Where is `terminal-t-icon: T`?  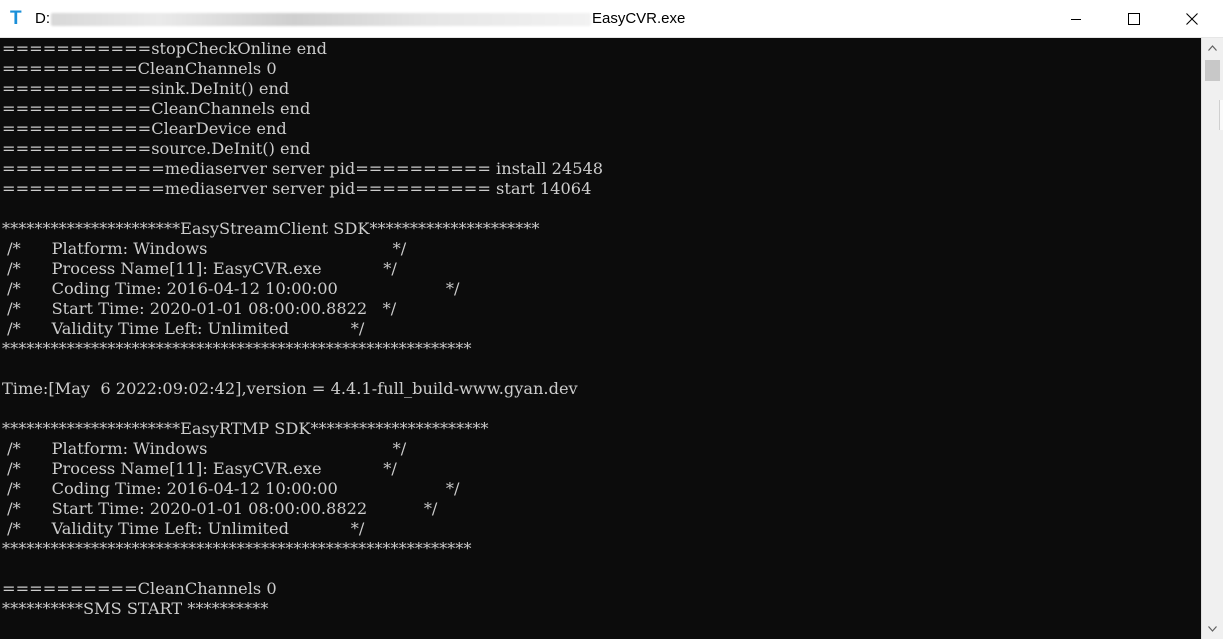 terminal-t-icon: T is located at coordinates (19, 19).